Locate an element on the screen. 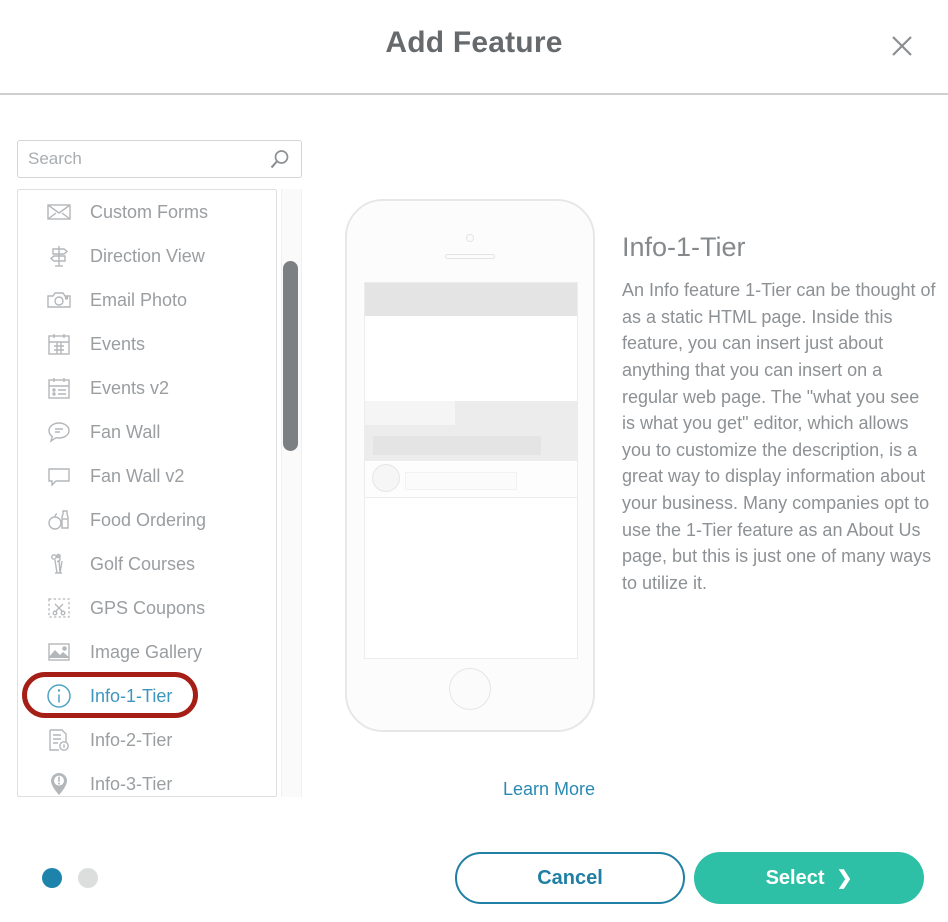 The width and height of the screenshot is (948, 922). page-title: Add Feature is located at coordinates (474, 42).